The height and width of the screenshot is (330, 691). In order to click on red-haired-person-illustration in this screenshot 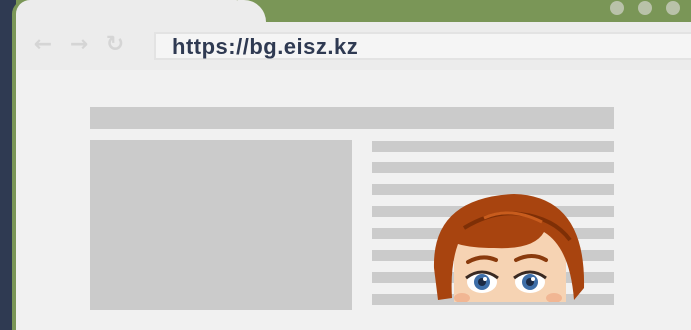, I will do `click(509, 248)`.